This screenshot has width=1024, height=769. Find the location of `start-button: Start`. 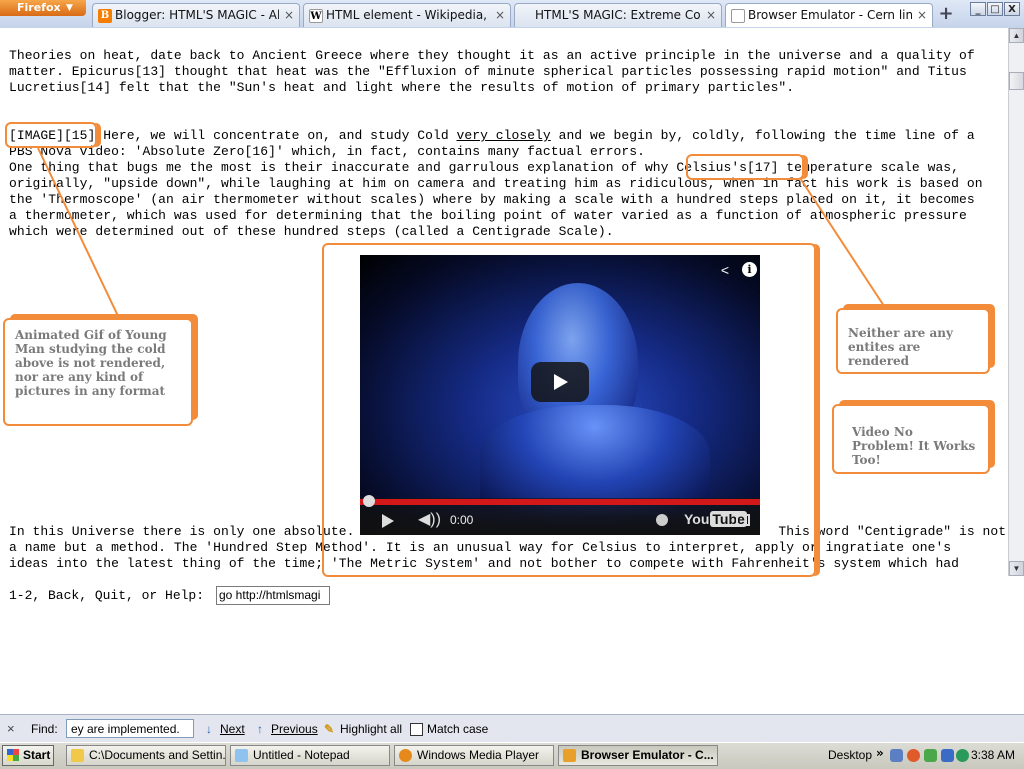

start-button: Start is located at coordinates (28, 755).